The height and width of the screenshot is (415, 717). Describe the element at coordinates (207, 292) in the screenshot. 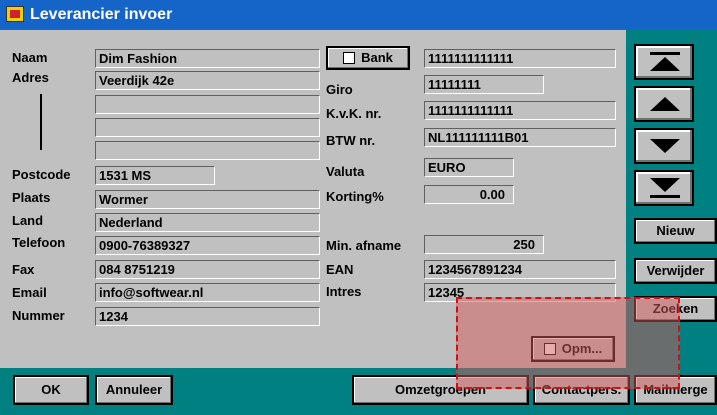

I see `email-field: info@softwear.nl` at that location.